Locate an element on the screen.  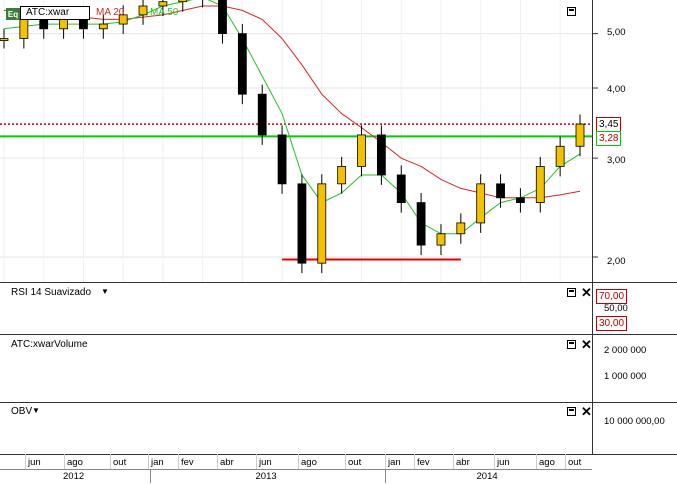
close-obv-icon: ✕ is located at coordinates (586, 411).